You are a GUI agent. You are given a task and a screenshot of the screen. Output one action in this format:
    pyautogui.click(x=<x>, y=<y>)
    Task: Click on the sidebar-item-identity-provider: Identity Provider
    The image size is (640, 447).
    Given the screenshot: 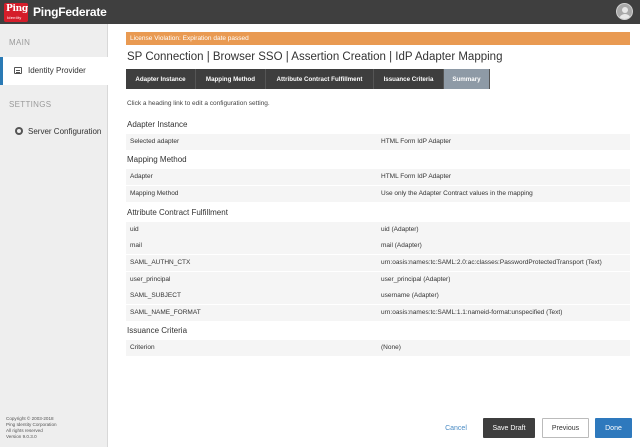 What is the action you would take?
    pyautogui.click(x=54, y=71)
    